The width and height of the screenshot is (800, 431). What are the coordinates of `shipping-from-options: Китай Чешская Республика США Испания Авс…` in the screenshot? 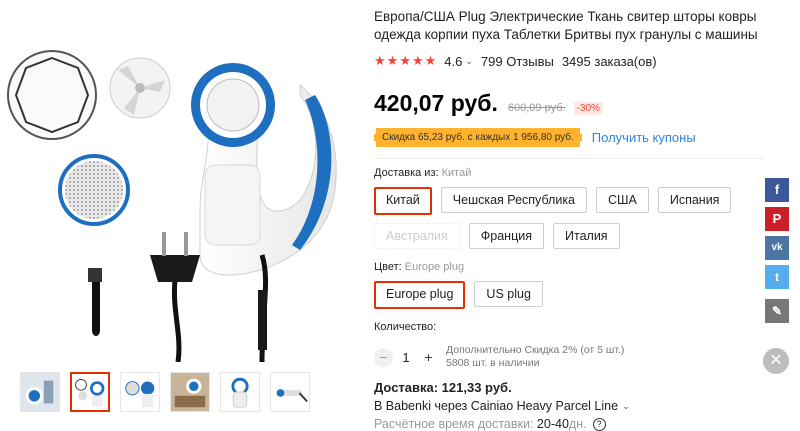 It's located at (569, 218).